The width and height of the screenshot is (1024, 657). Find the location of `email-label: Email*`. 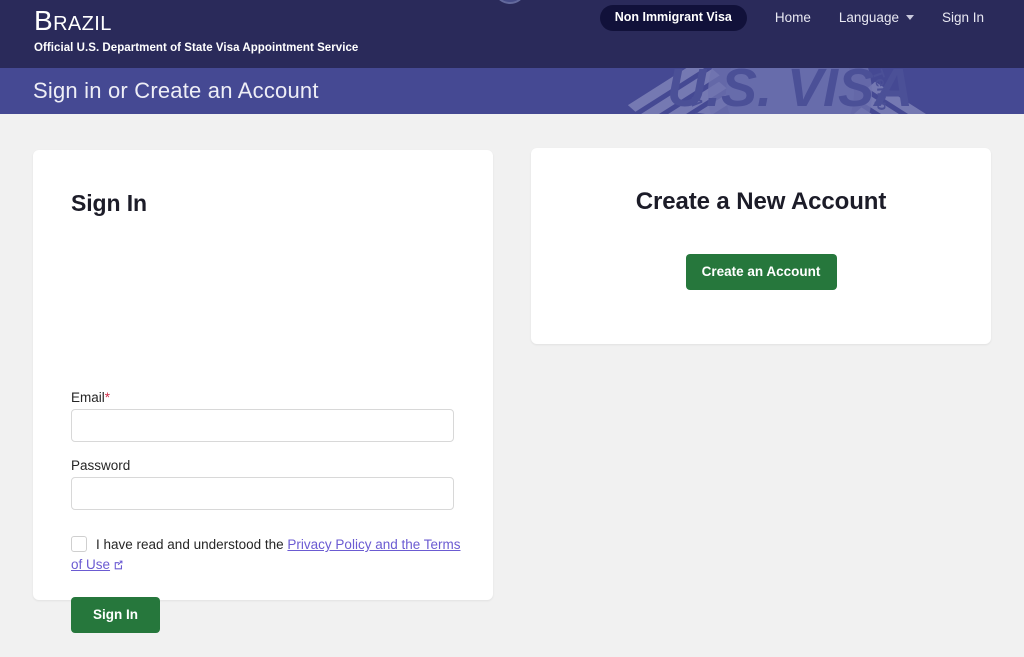

email-label: Email* is located at coordinates (90, 398).